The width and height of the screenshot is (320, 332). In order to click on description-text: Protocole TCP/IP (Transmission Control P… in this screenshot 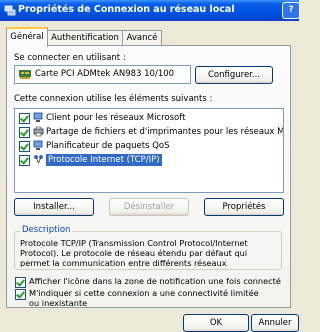, I will do `click(134, 252)`.